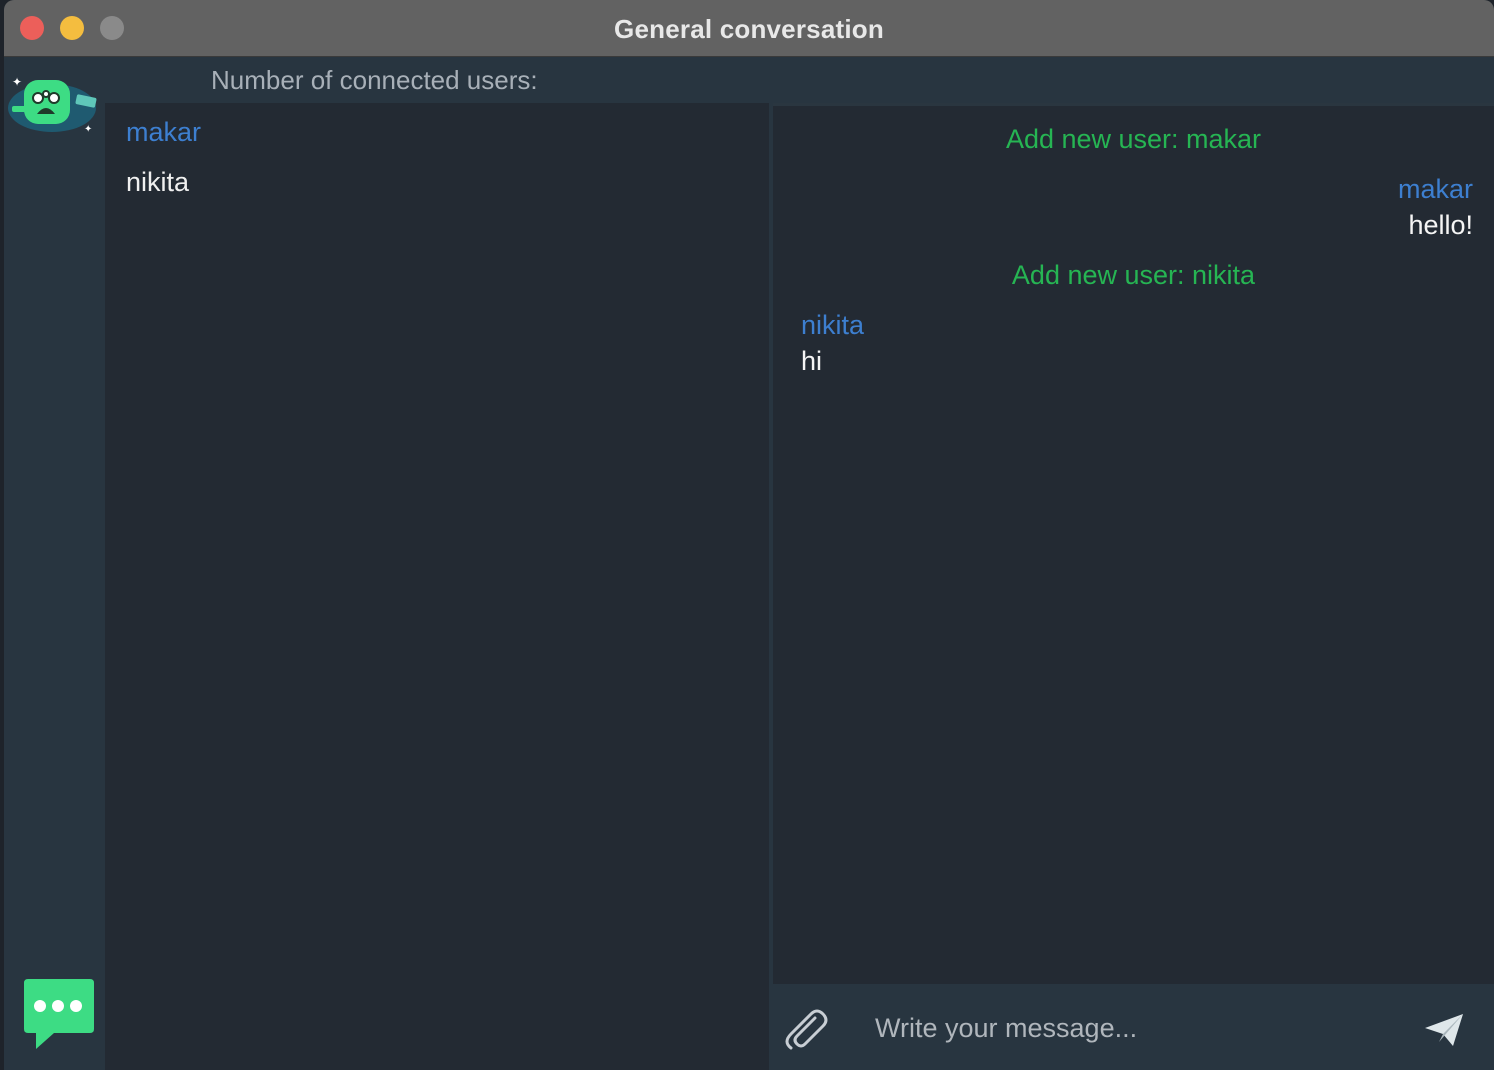 The image size is (1494, 1070). What do you see at coordinates (58, 1015) in the screenshot?
I see `chat-bubble-icon` at bounding box center [58, 1015].